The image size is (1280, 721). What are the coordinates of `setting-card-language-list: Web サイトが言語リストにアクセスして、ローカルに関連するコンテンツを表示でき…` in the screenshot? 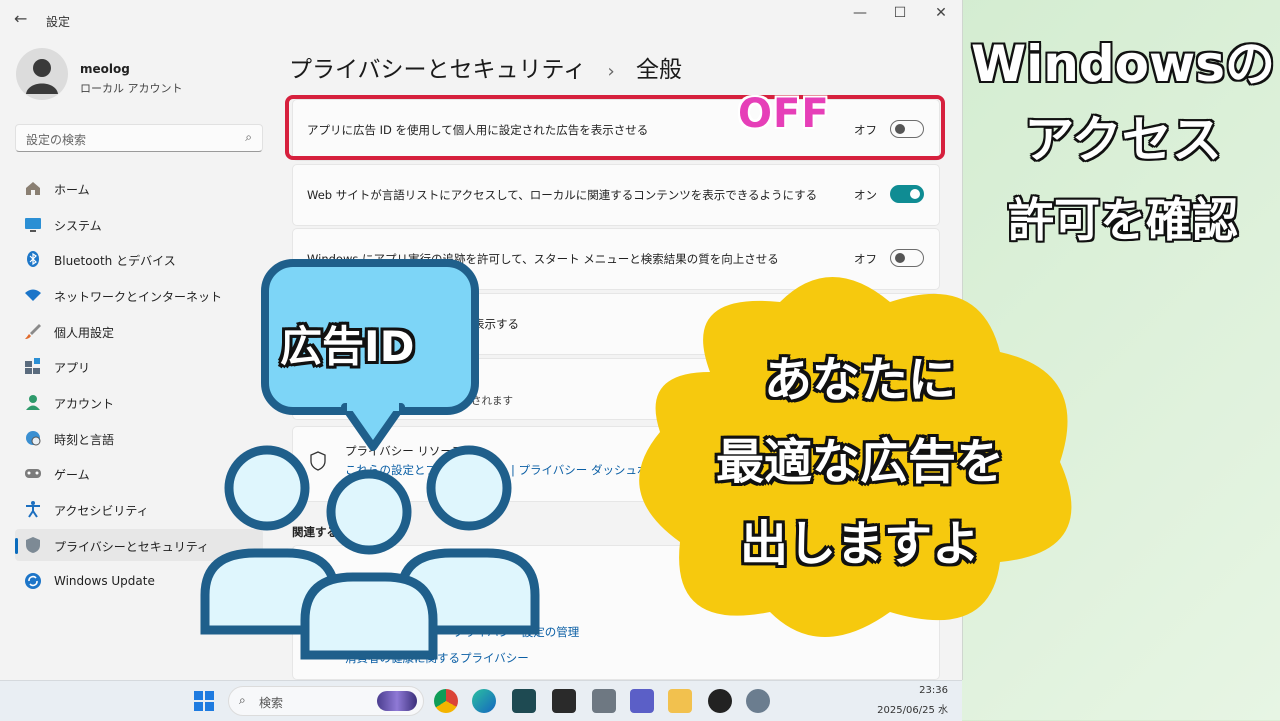 It's located at (616, 195).